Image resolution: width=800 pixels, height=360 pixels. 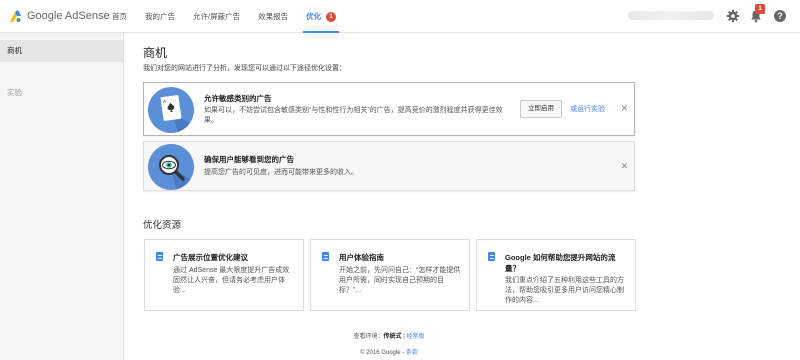 What do you see at coordinates (671, 15) in the screenshot?
I see `account-name-blurred` at bounding box center [671, 15].